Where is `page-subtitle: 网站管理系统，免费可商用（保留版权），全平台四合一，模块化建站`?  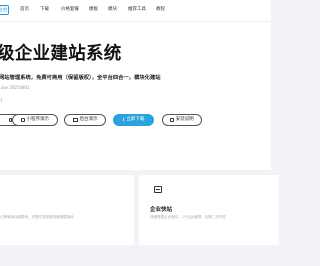 page-subtitle: 网站管理系统，免费可商用（保留版权），全平台四合一，模块化建站 is located at coordinates (80, 78).